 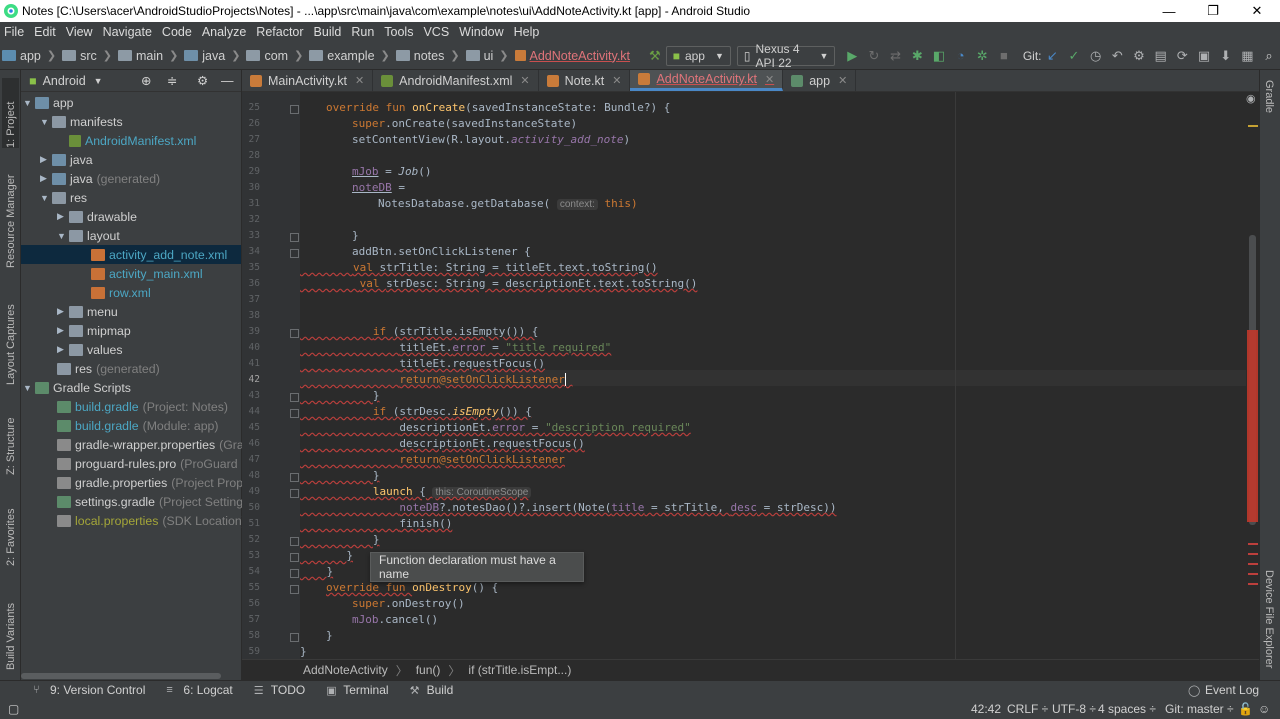 I want to click on tree-node: ▶ mipmap, so click(x=94, y=330).